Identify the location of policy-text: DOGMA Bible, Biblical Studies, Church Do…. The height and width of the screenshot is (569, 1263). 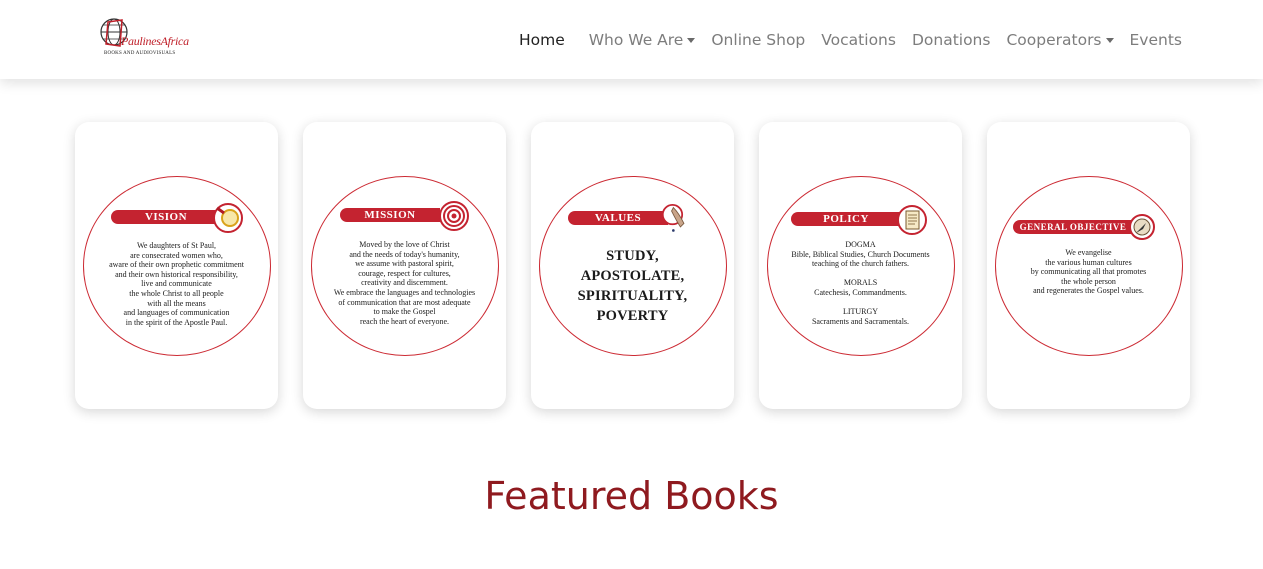
(860, 283).